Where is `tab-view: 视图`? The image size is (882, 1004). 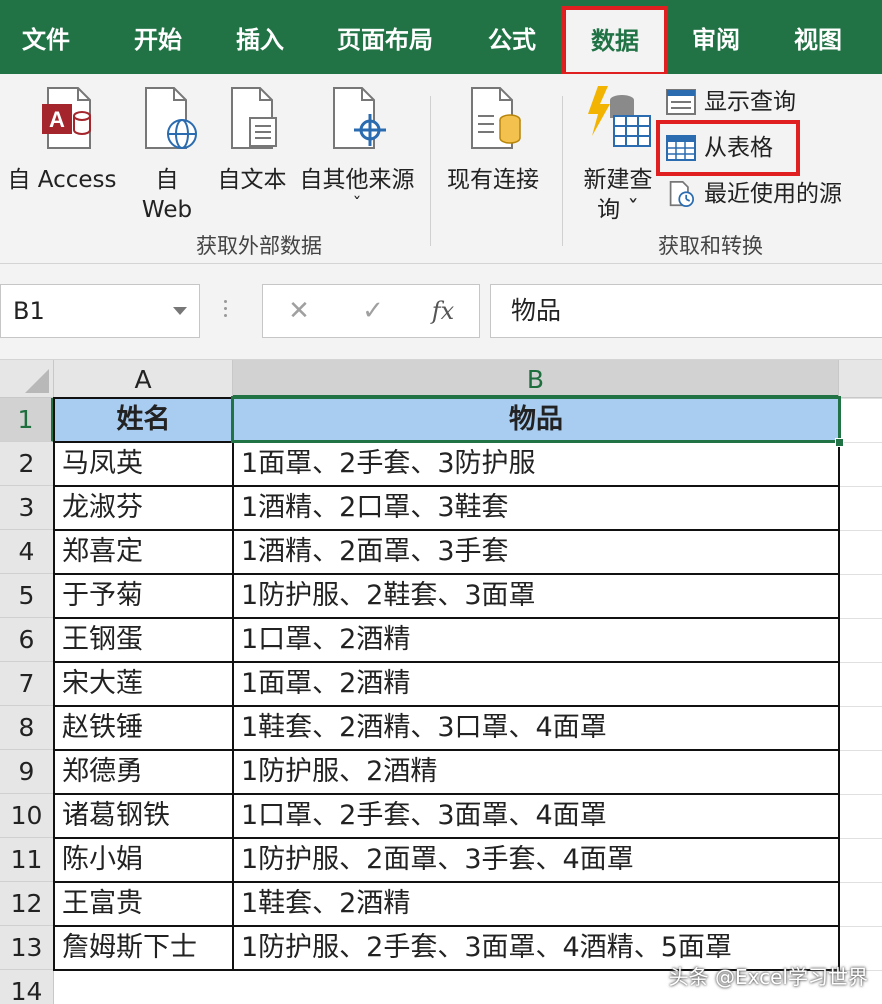 tab-view: 视图 is located at coordinates (818, 37).